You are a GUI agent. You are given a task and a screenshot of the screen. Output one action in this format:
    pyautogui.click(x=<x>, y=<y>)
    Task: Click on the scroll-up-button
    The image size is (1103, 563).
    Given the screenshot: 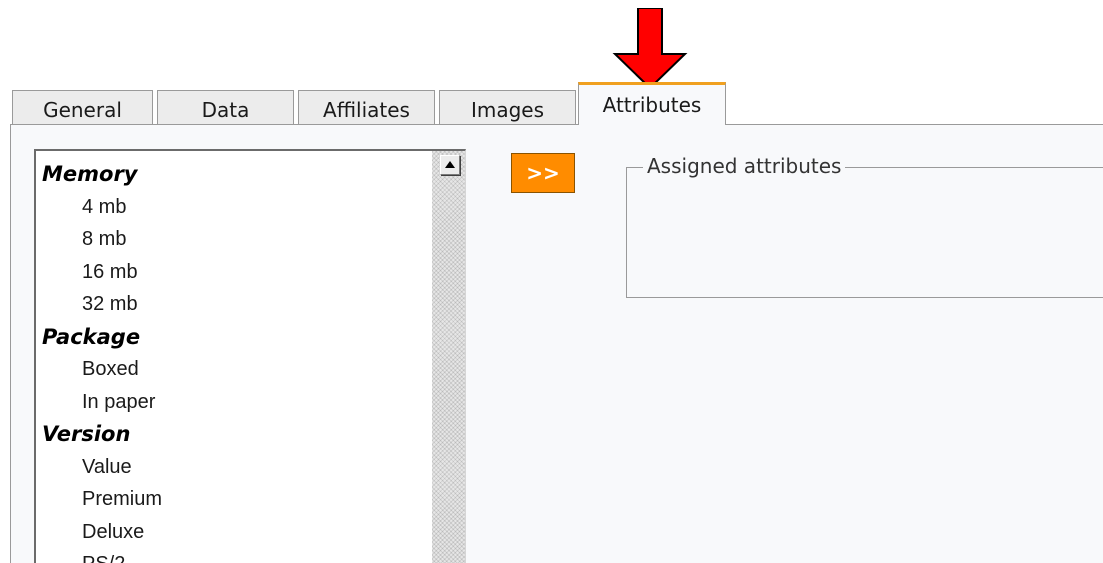 What is the action you would take?
    pyautogui.click(x=450, y=165)
    